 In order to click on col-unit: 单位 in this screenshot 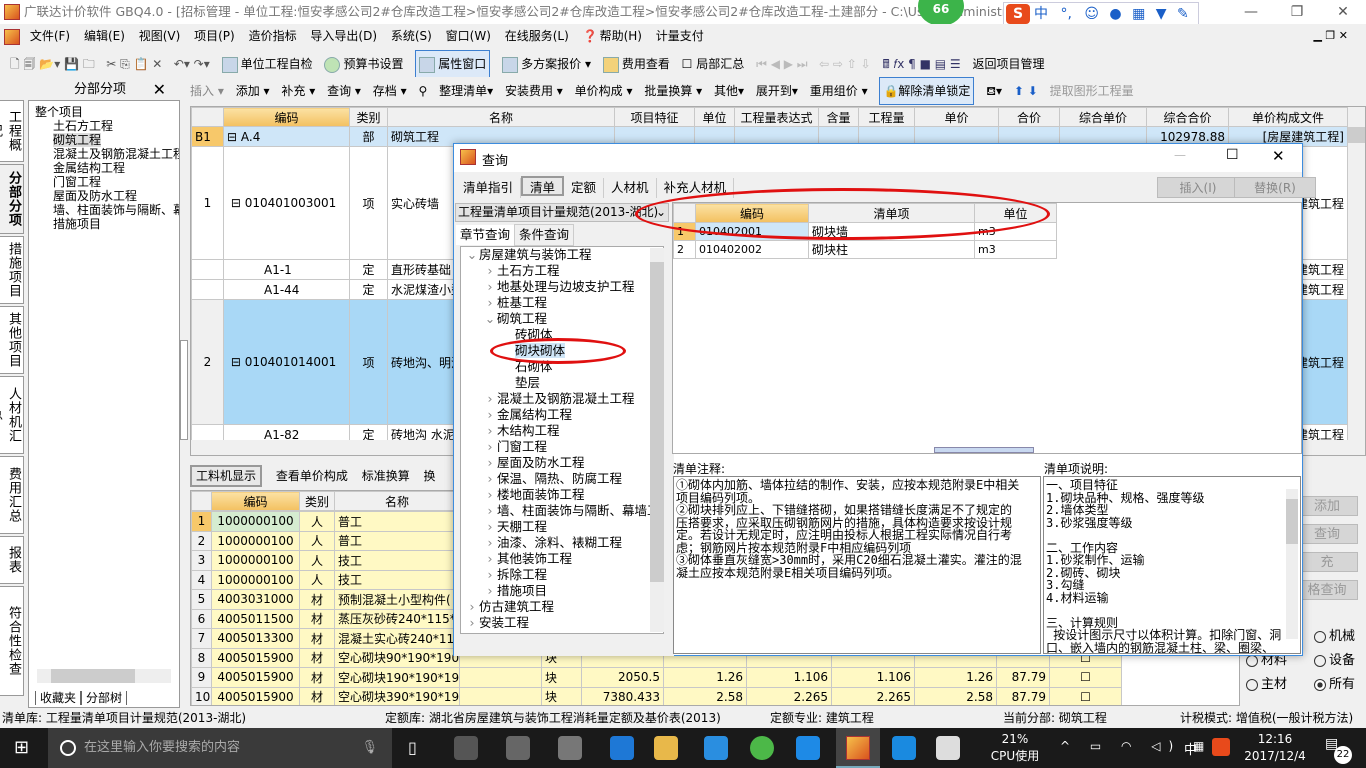, I will do `click(714, 117)`.